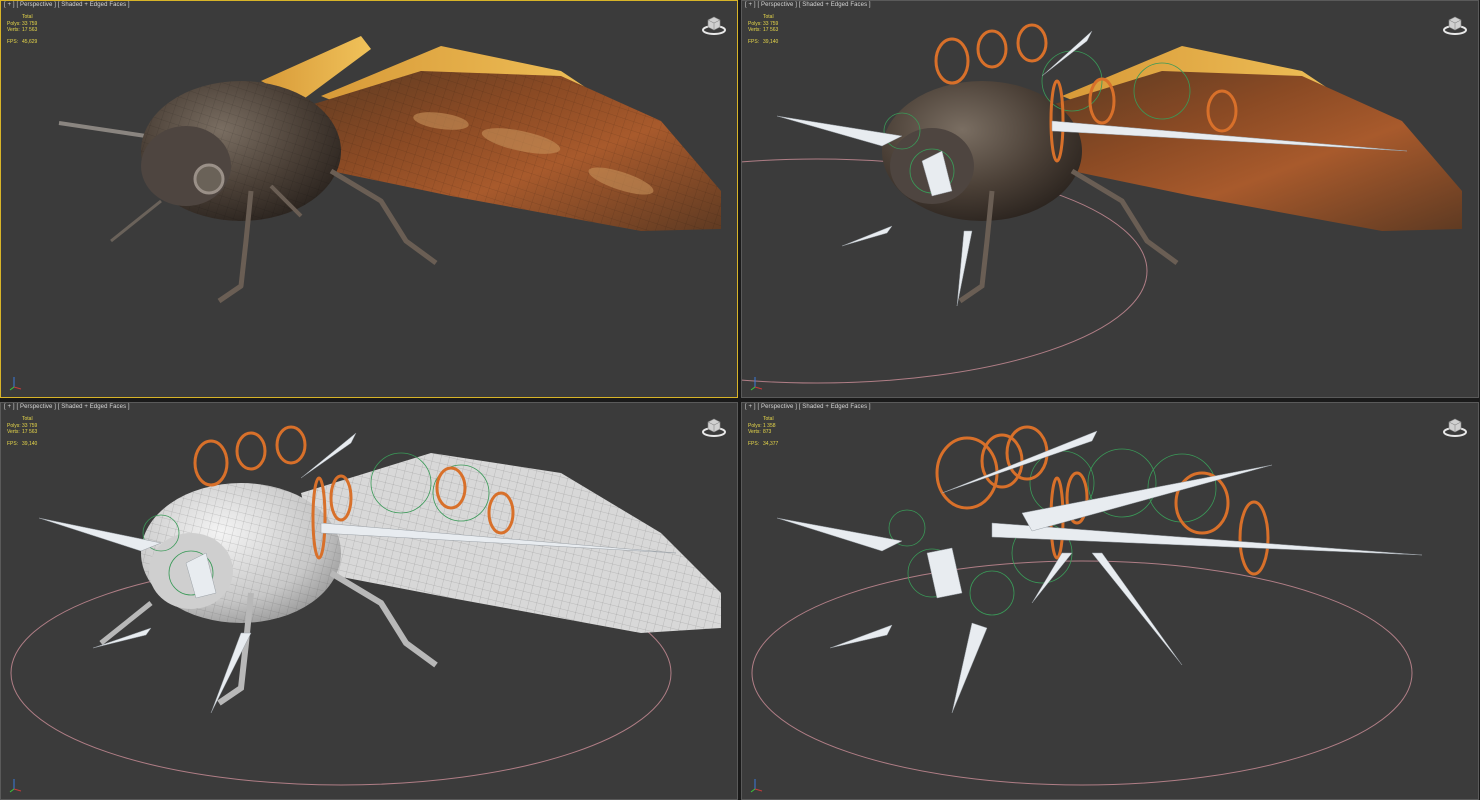 The width and height of the screenshot is (1480, 800). Describe the element at coordinates (767, 432) in the screenshot. I see `verts-value: 873` at that location.